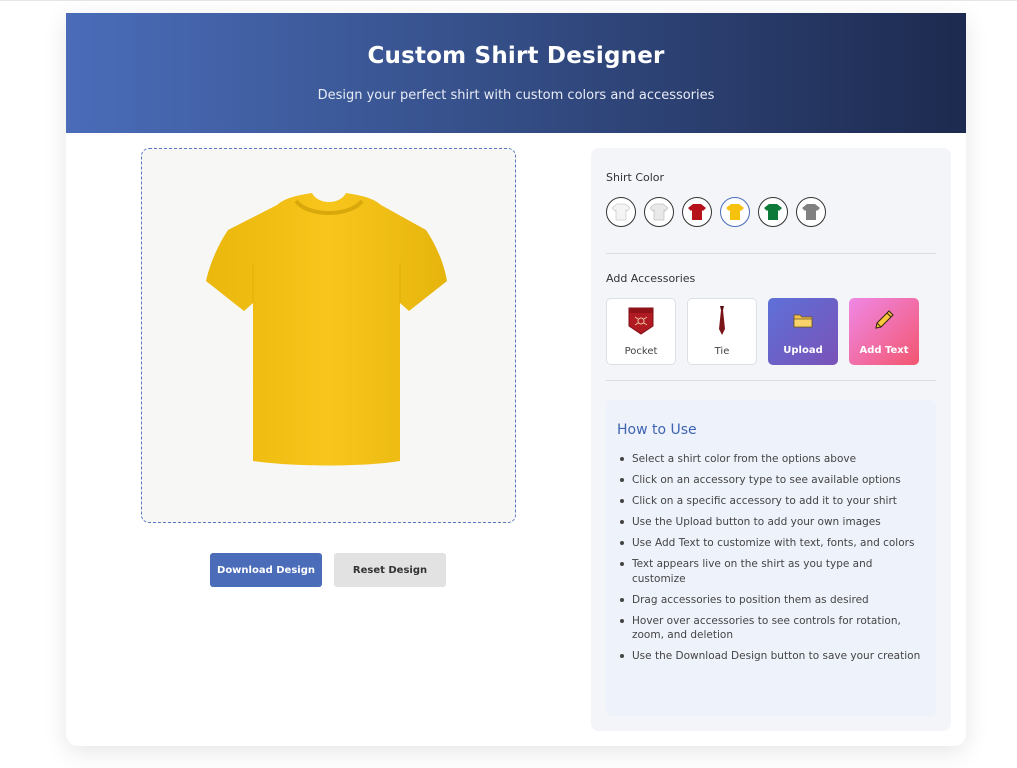 Image resolution: width=1017 pixels, height=768 pixels. Describe the element at coordinates (390, 570) in the screenshot. I see `reset-design-button: Reset Design` at that location.